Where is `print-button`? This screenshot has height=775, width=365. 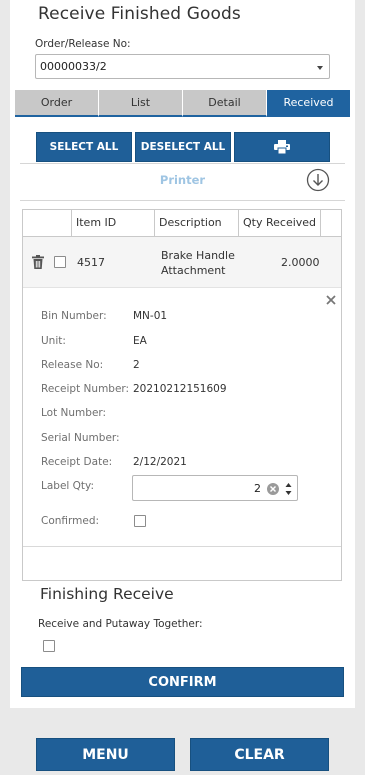 print-button is located at coordinates (282, 147).